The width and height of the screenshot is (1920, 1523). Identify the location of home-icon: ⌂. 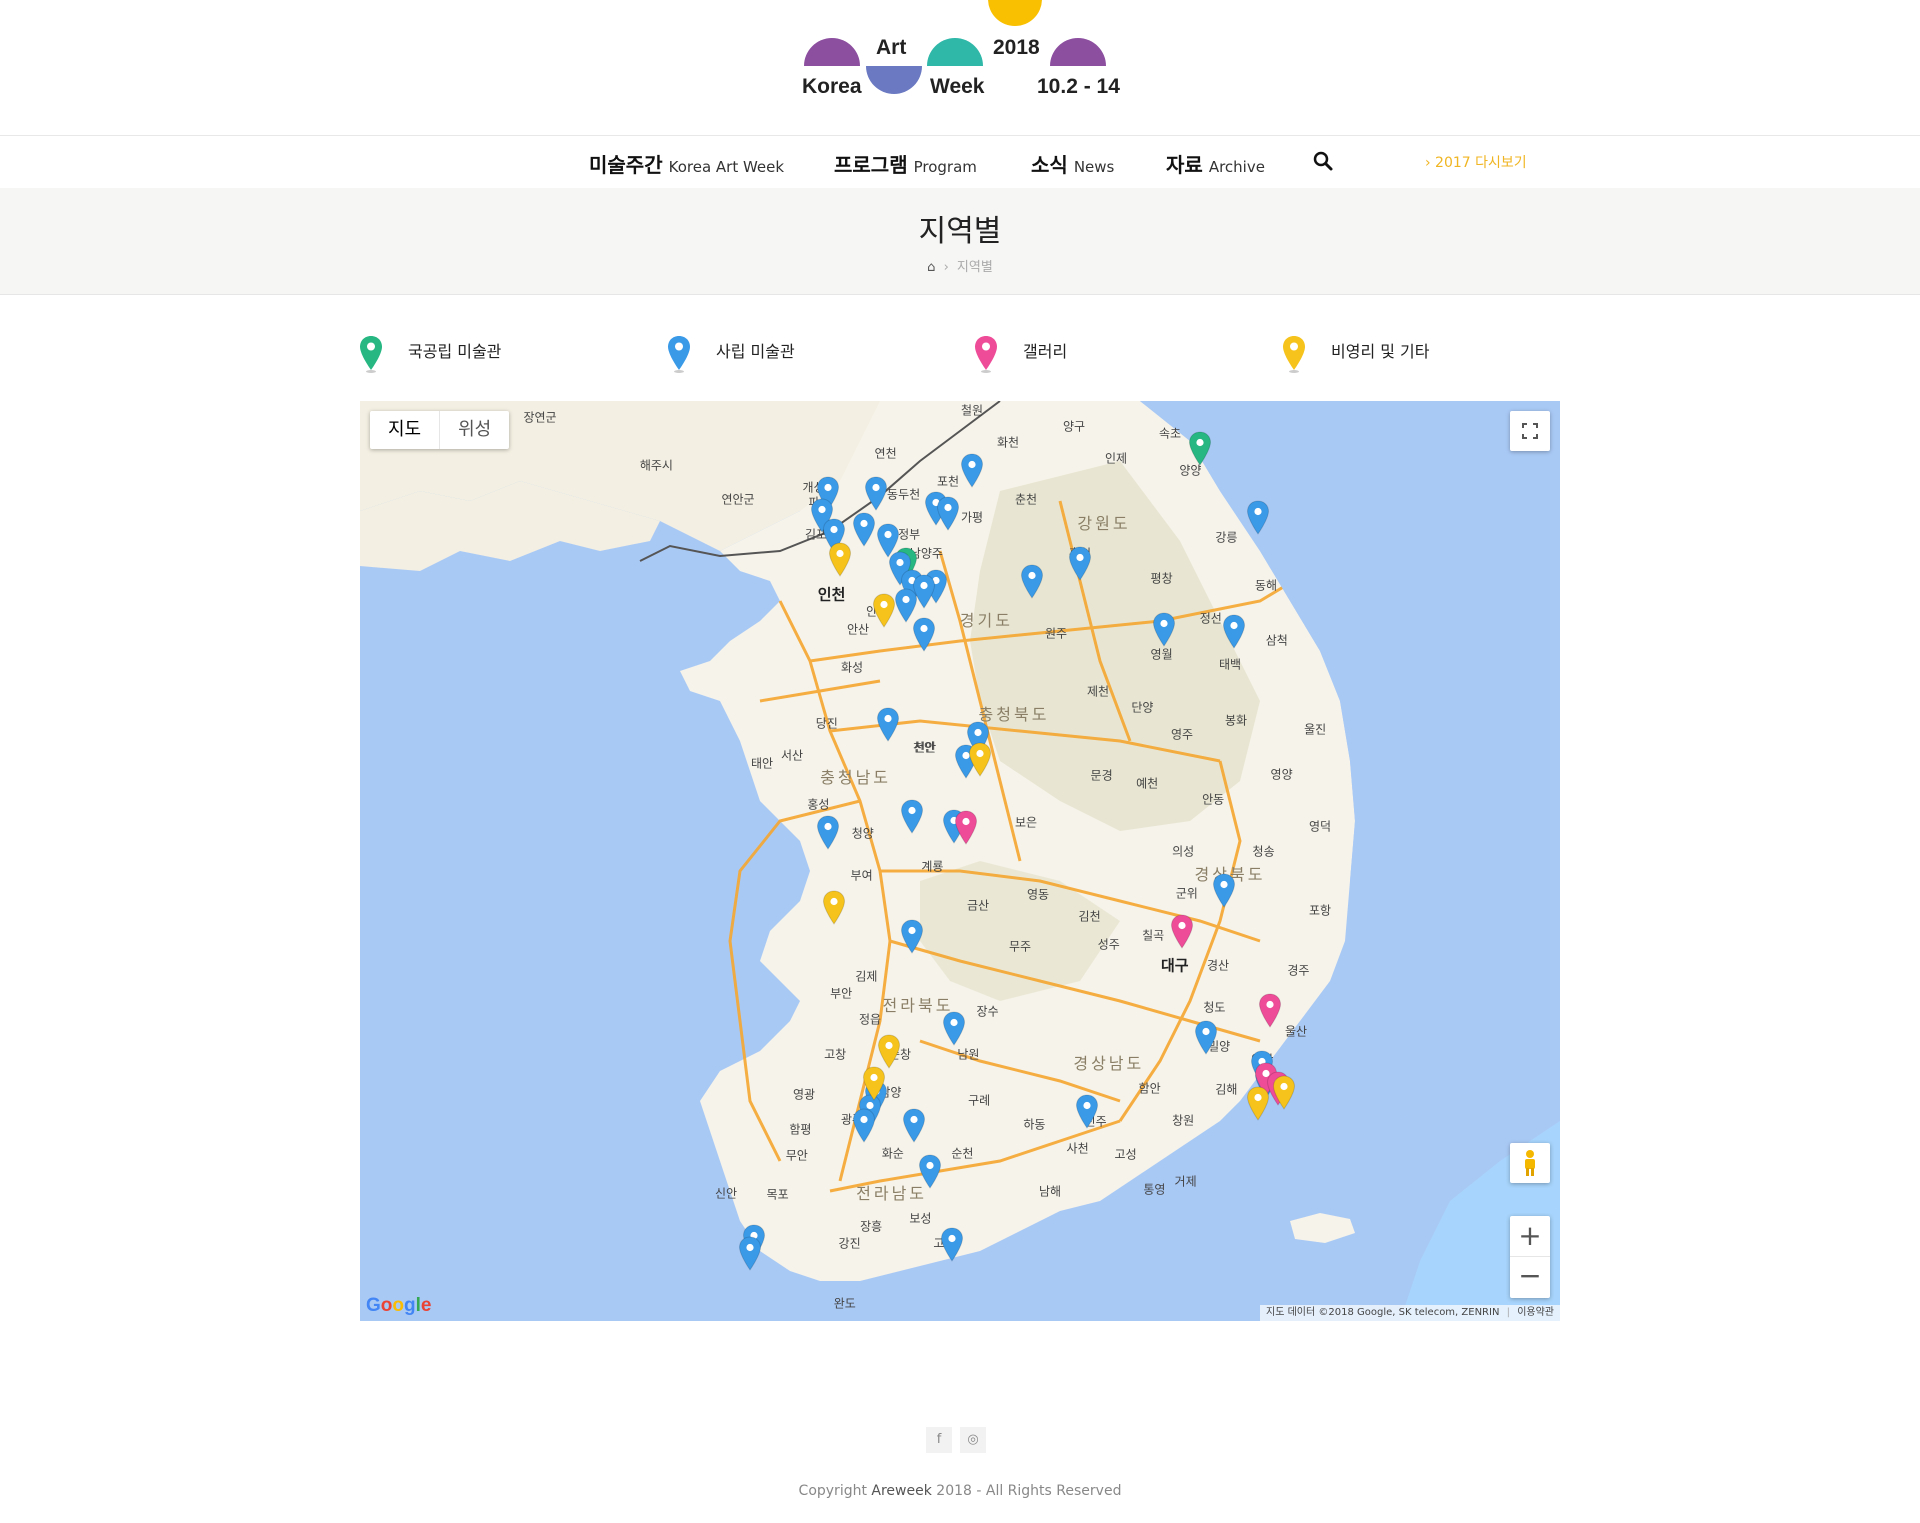
(931, 267).